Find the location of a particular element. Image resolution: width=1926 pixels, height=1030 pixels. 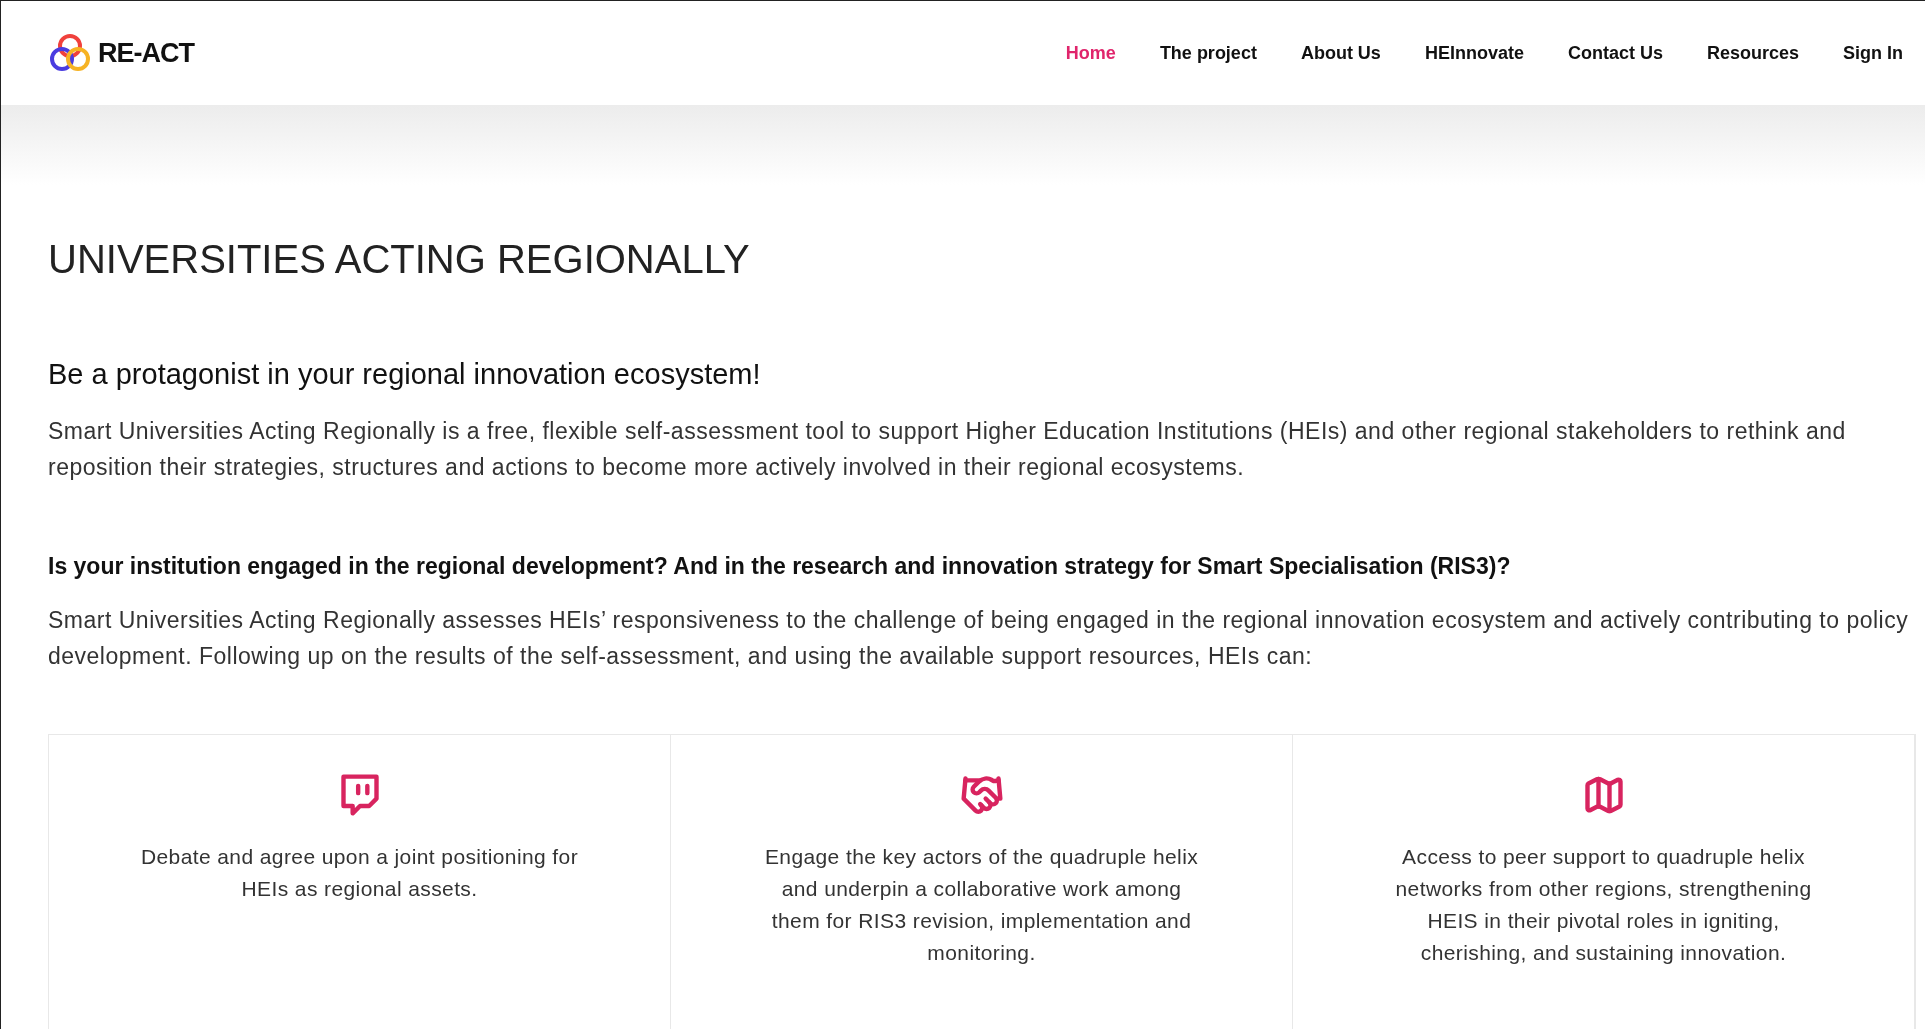

nav-link: About Us is located at coordinates (1340, 53).